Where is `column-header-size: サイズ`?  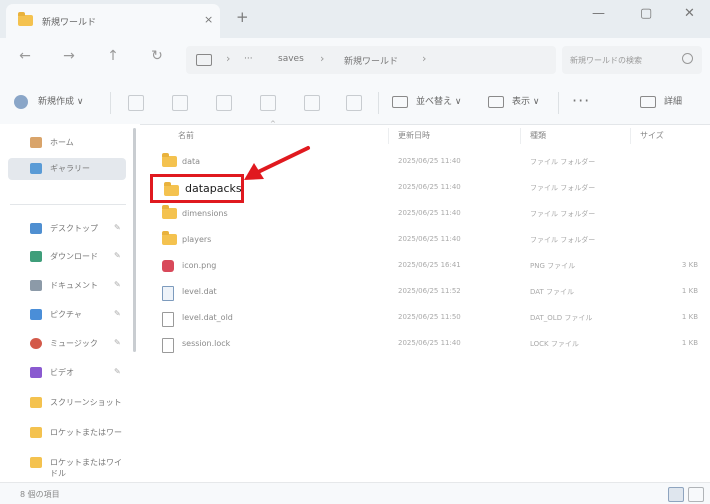 column-header-size: サイズ is located at coordinates (652, 135).